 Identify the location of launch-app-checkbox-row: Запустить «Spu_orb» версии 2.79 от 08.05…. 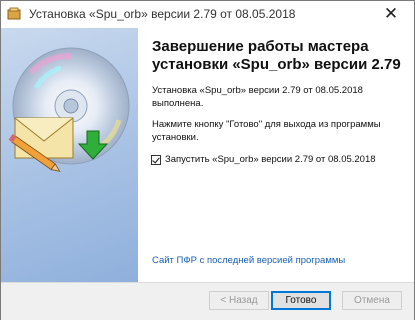
(263, 159).